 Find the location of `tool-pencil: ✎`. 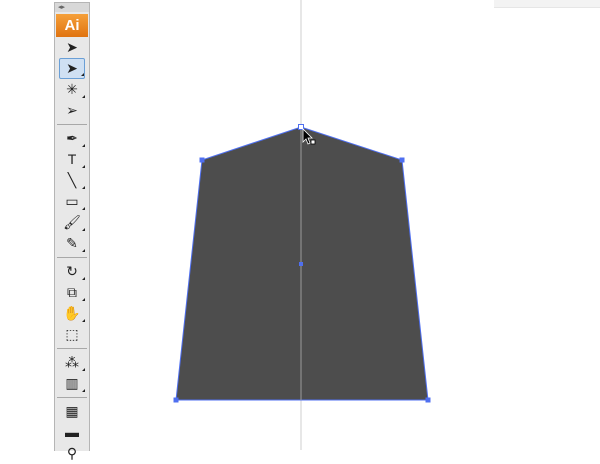

tool-pencil: ✎ is located at coordinates (72, 243).